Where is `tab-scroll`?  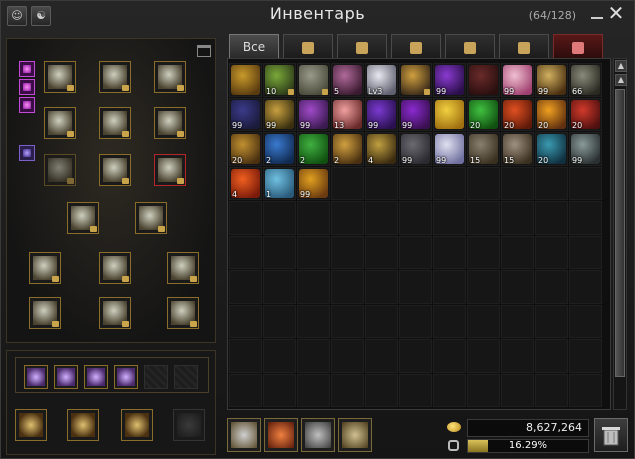
tab-scroll is located at coordinates (524, 46).